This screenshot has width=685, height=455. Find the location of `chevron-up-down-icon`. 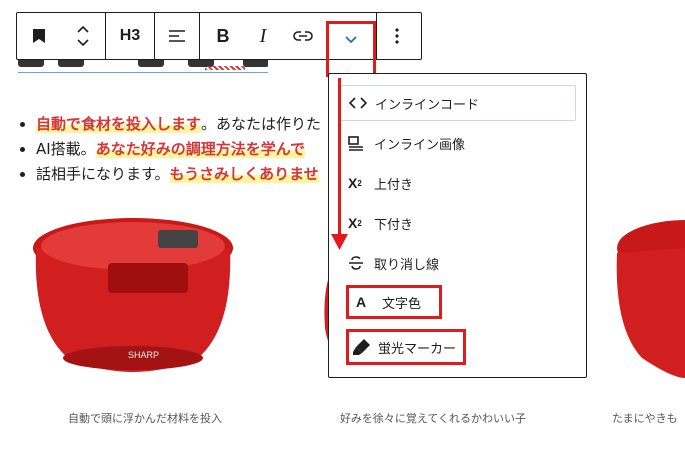

chevron-up-down-icon is located at coordinates (83, 36).